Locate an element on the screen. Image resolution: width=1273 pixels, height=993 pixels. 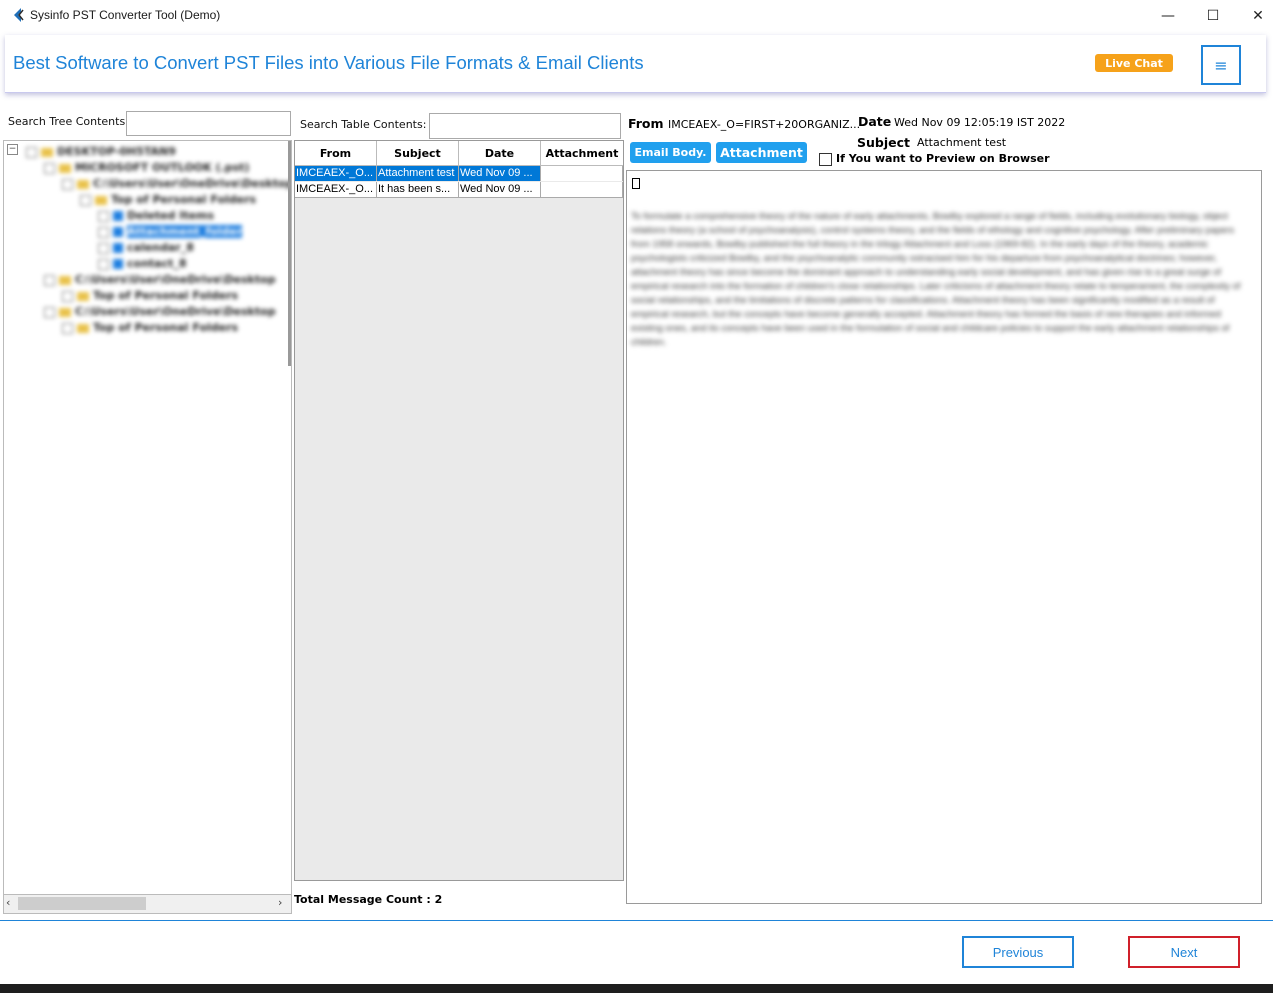
column-header-attachment: Attachment is located at coordinates (582, 153).